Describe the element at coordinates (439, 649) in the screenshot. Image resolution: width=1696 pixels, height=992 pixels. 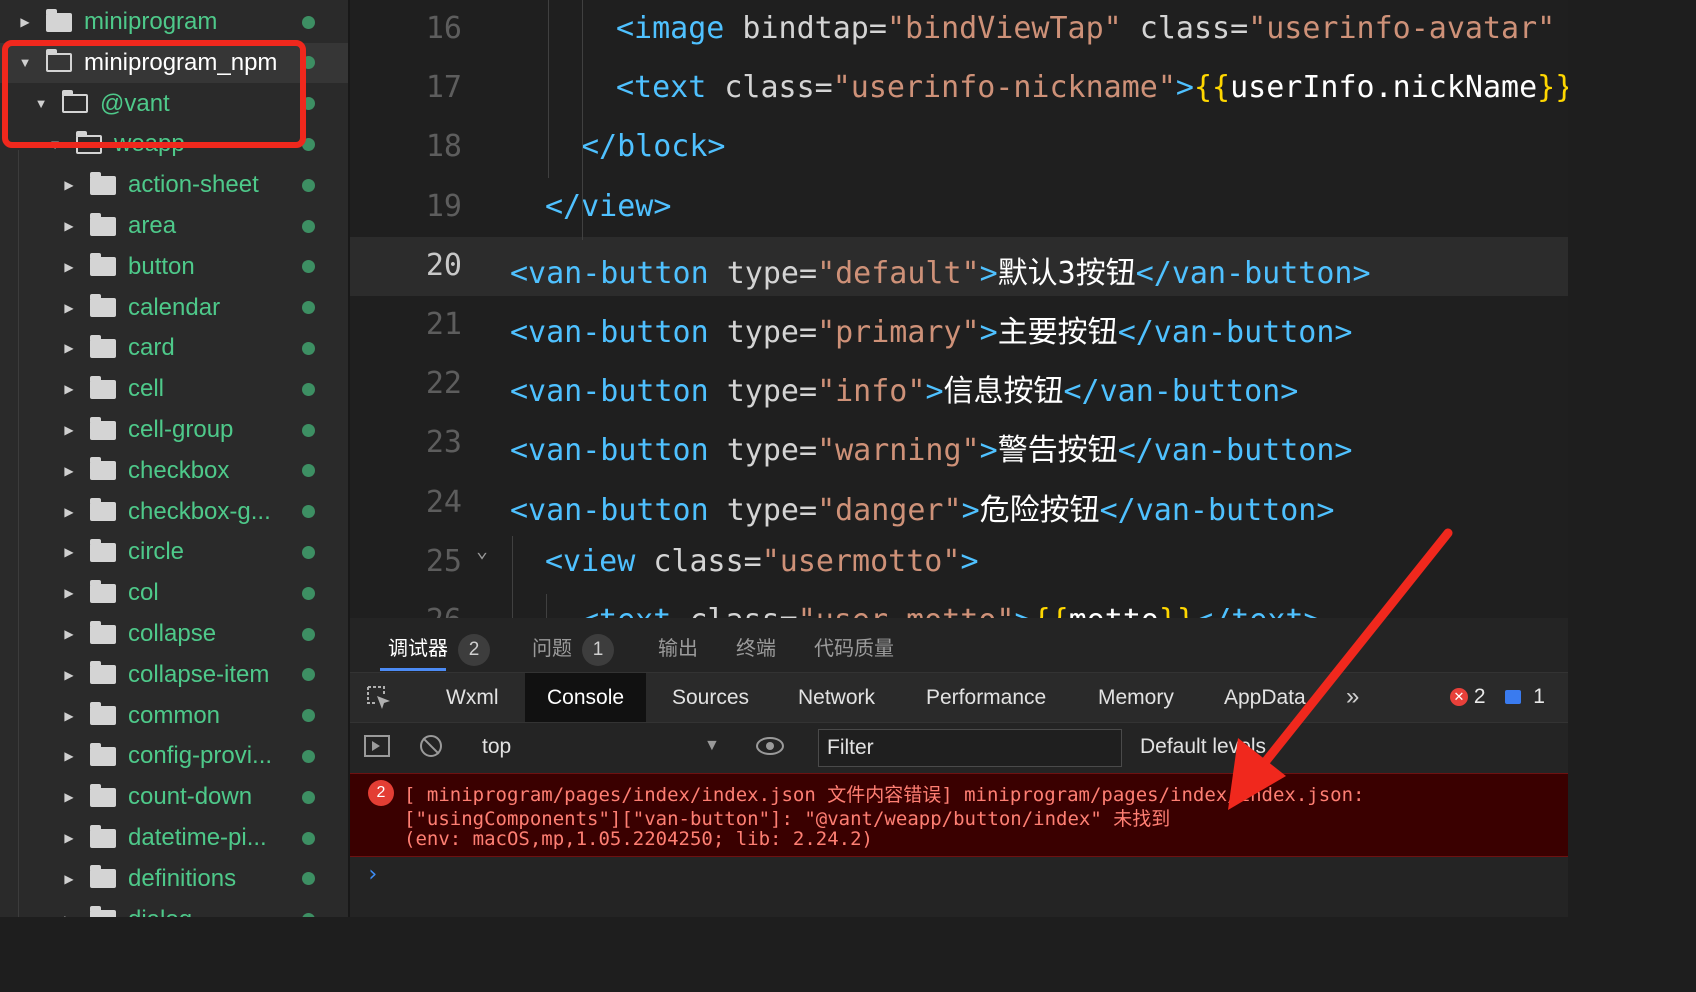
I see `panel-tab: 调试器 2` at that location.